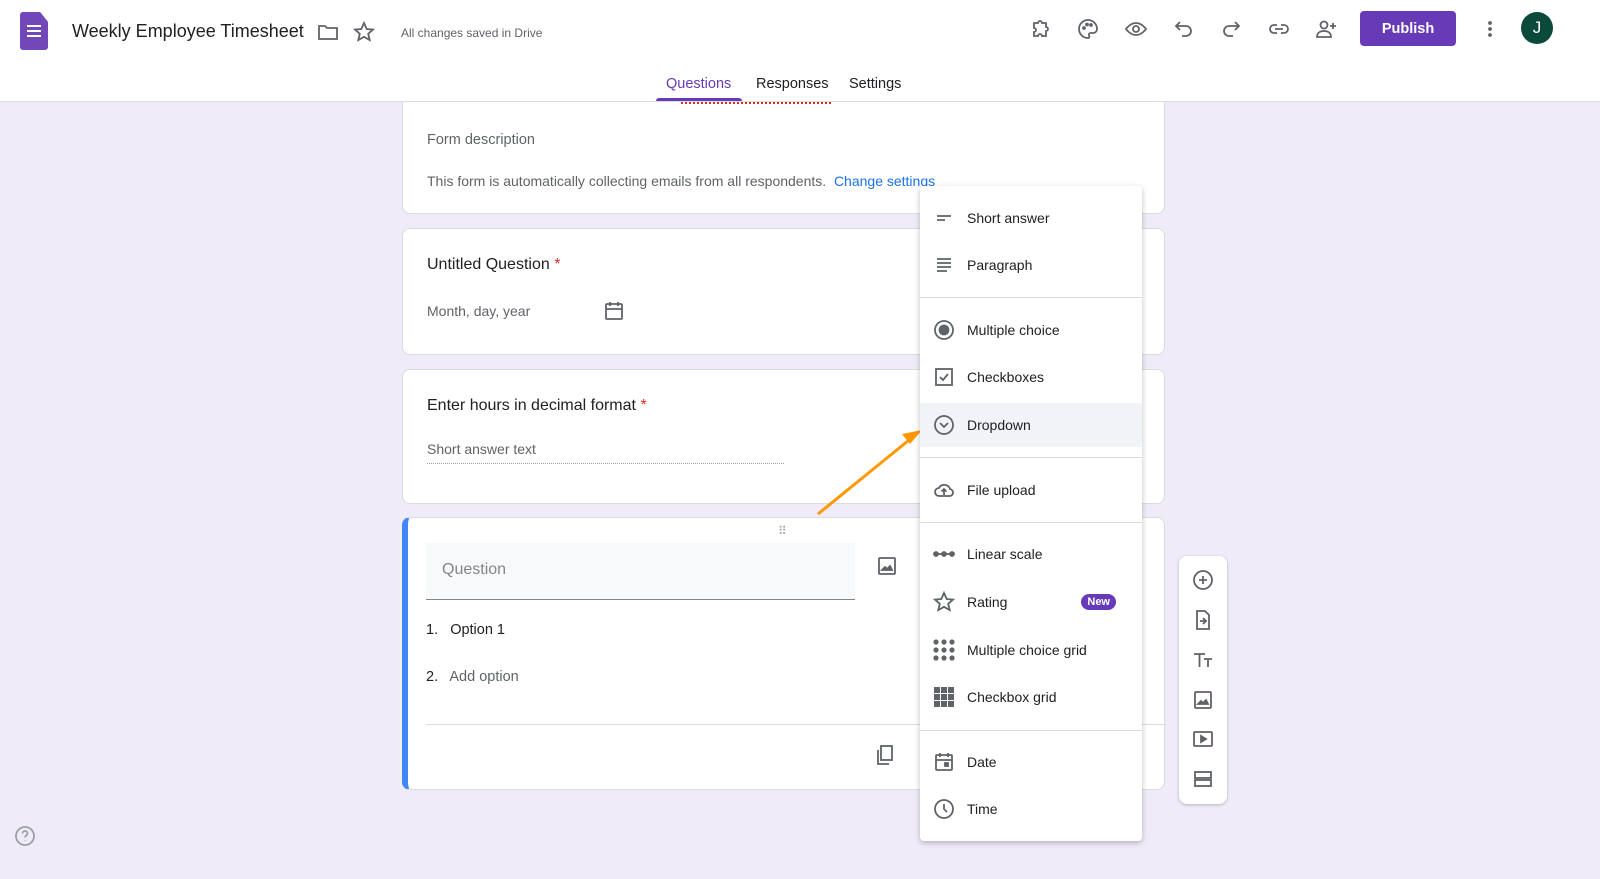  What do you see at coordinates (328, 32) in the screenshot?
I see `folder-icon` at bounding box center [328, 32].